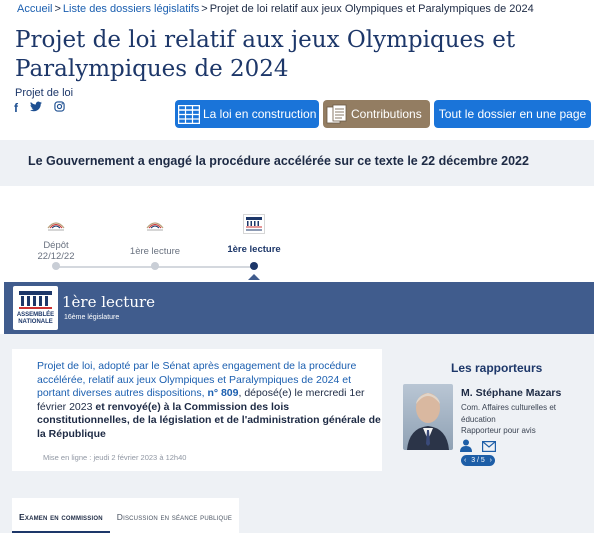 The height and width of the screenshot is (533, 594). Describe the element at coordinates (36, 108) in the screenshot. I see `twitter-icon` at that location.